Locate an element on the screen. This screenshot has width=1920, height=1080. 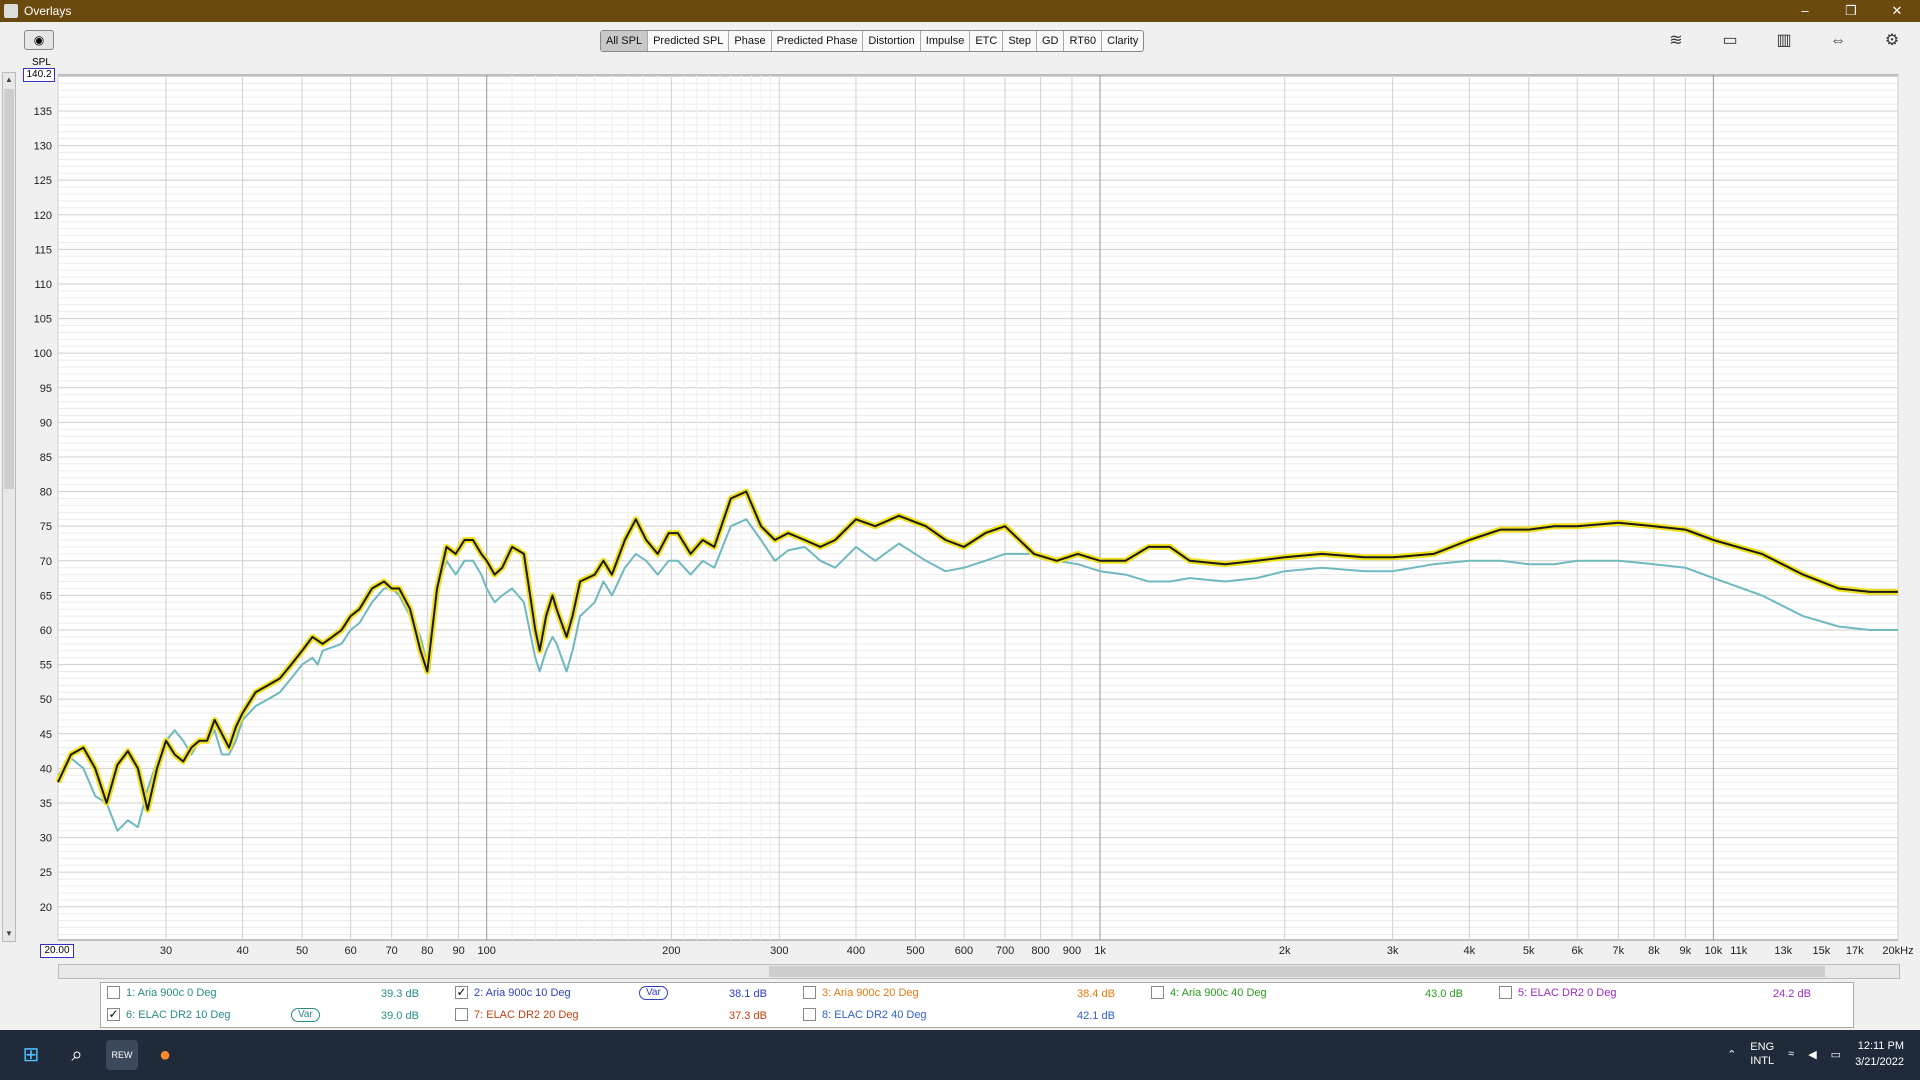
x-tick-label: 3k is located at coordinates (1393, 951).